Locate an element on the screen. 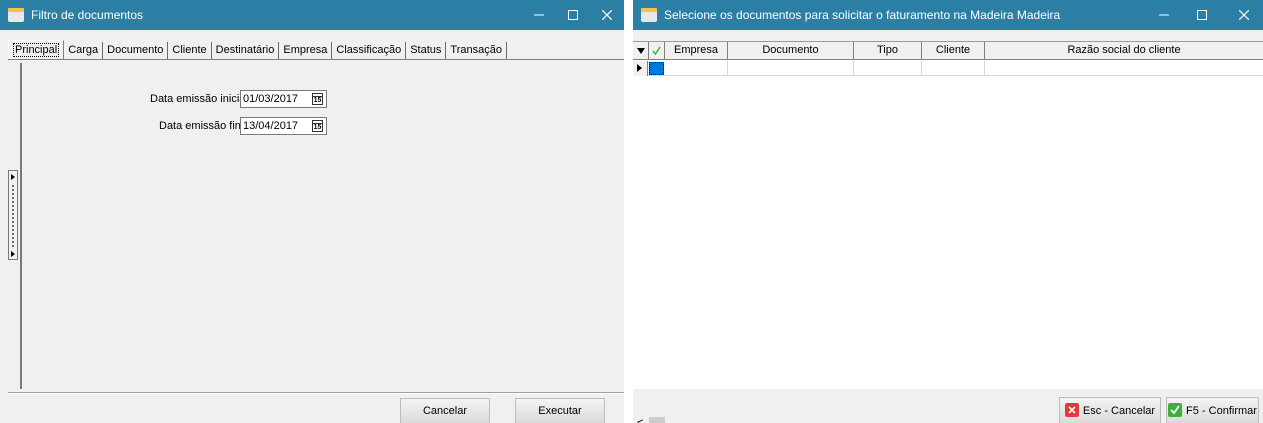  start-date-value: 01/03/2017 is located at coordinates (271, 99).